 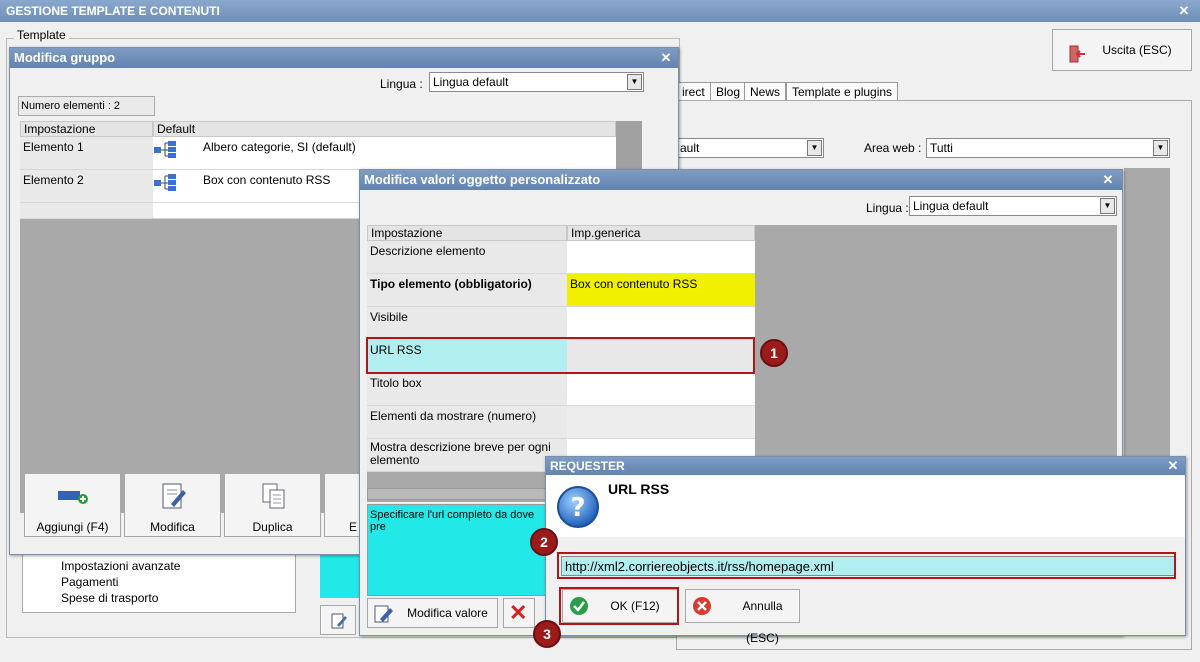 What do you see at coordinates (279, 147) in the screenshot?
I see `gruppo-row-1-value-text: Albero categorie, SI (default)` at bounding box center [279, 147].